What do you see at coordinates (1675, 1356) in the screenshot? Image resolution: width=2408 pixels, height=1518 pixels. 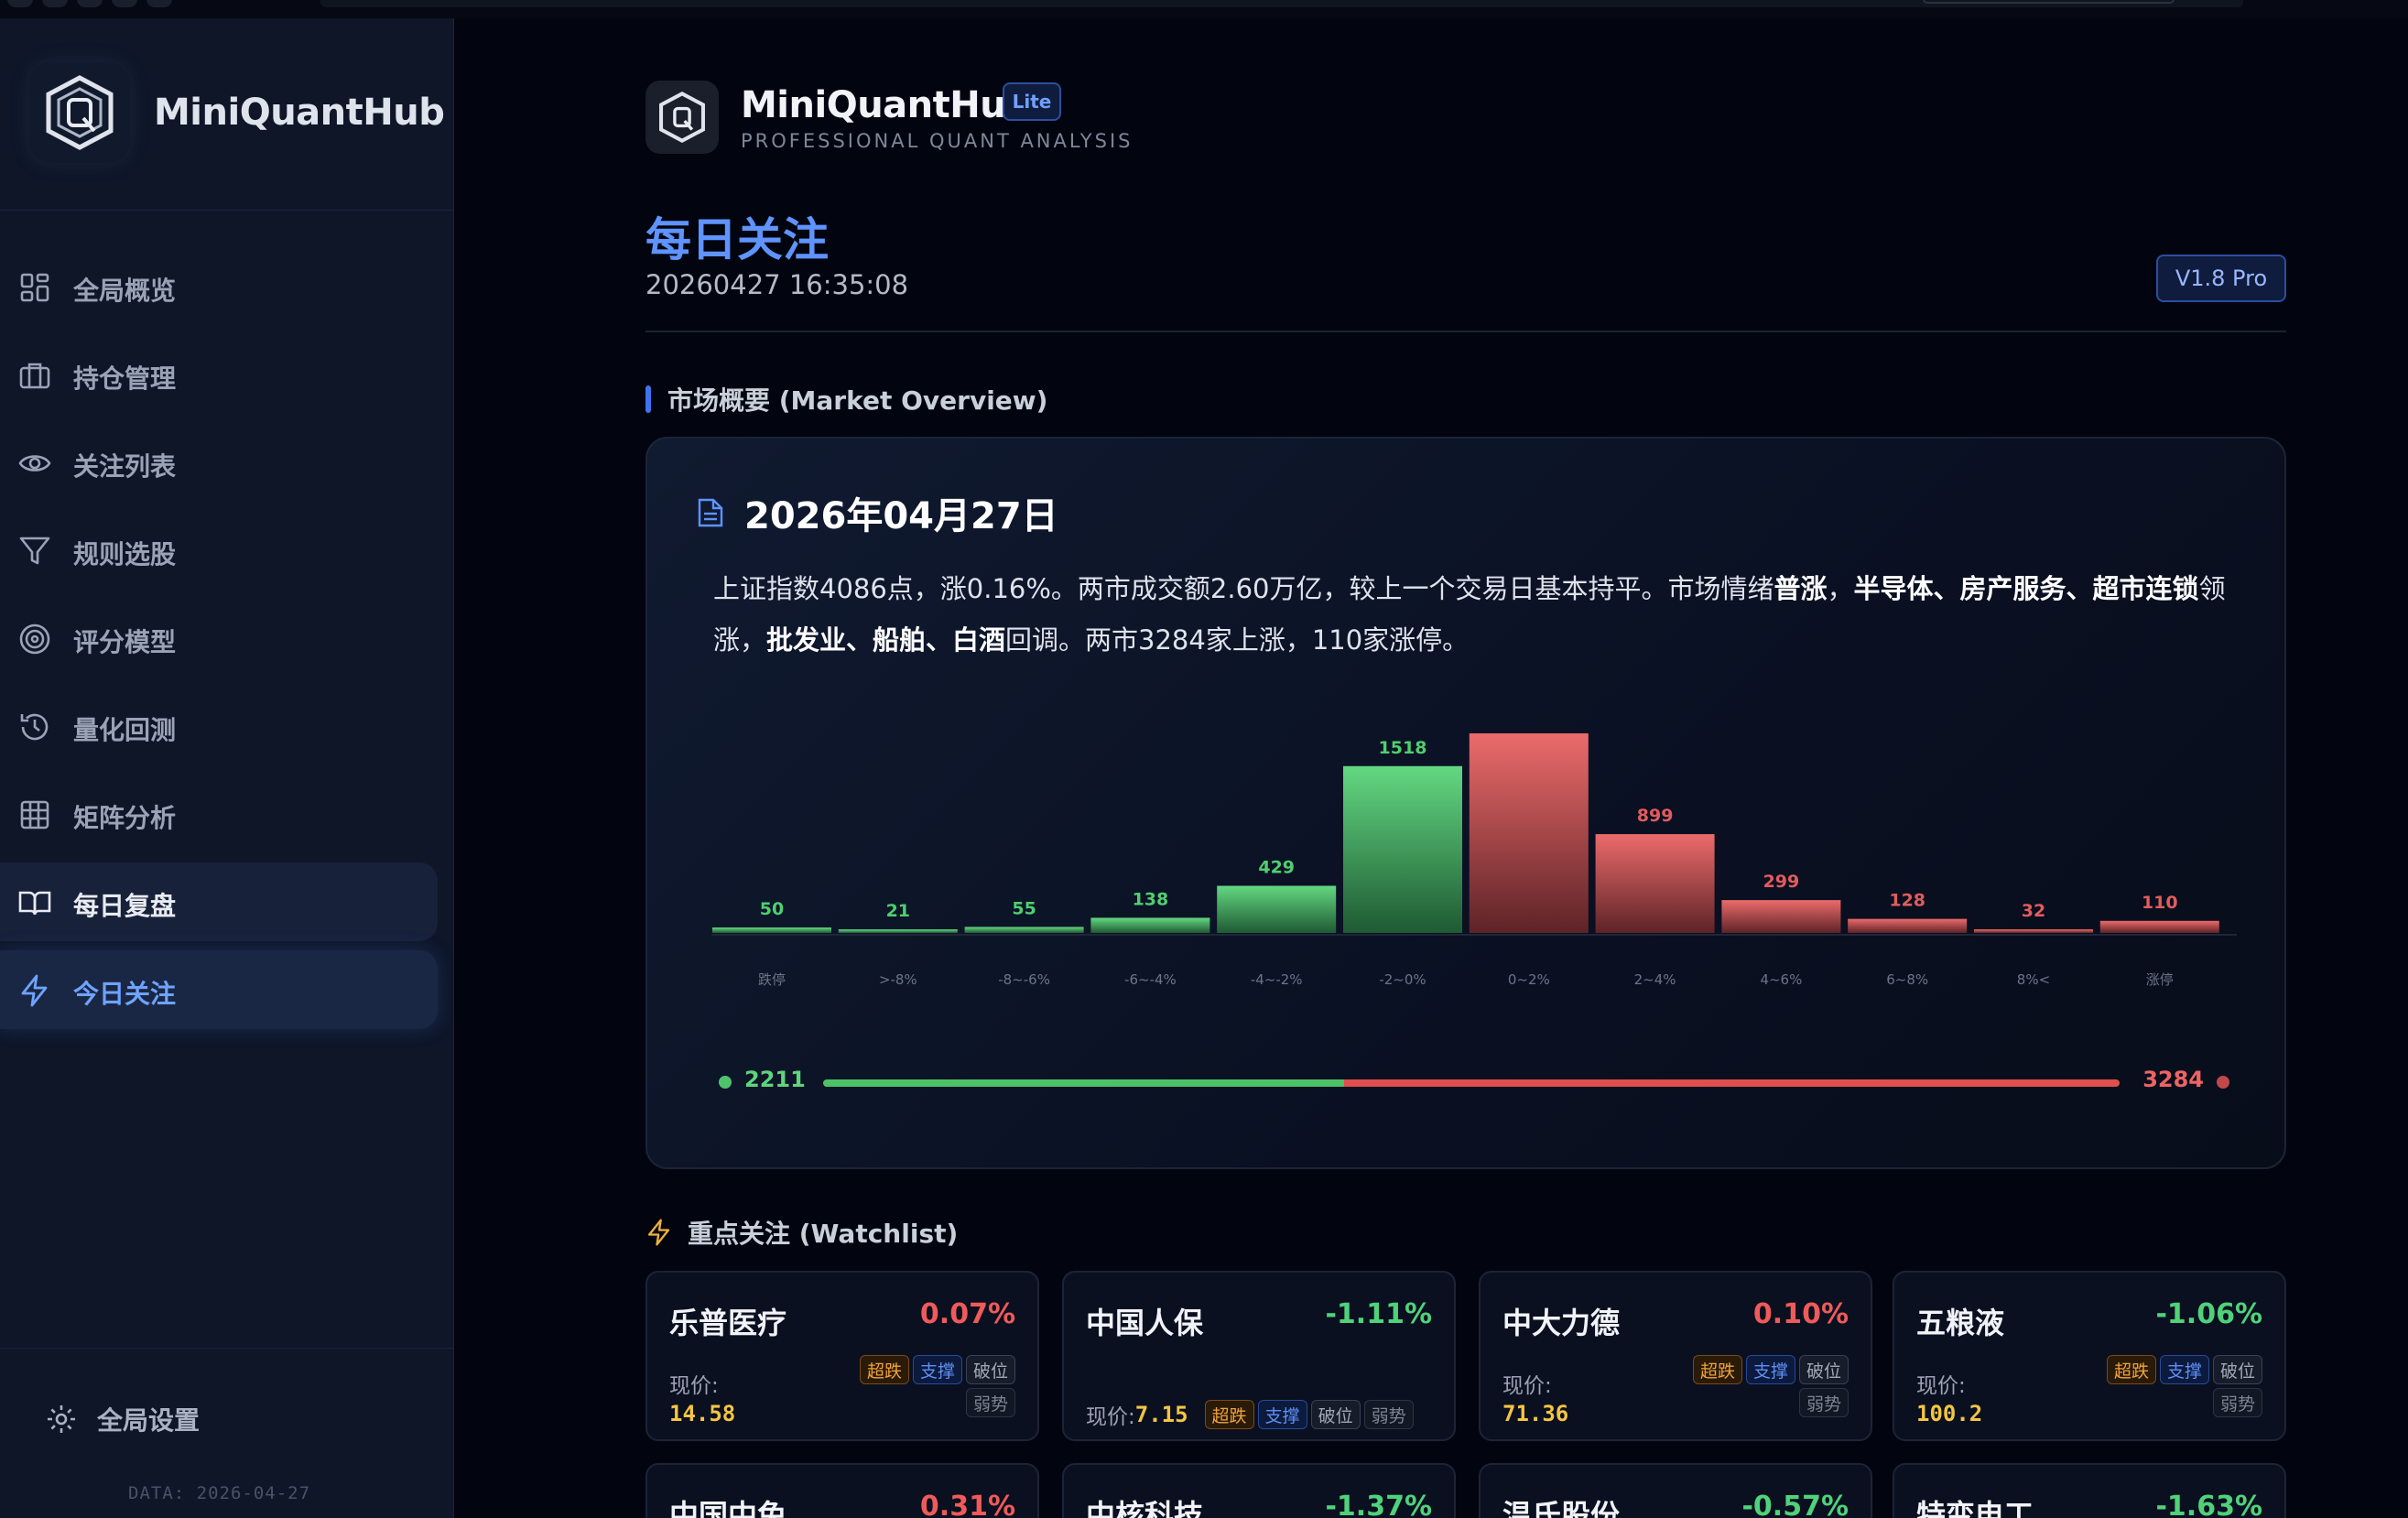 I see `watchlist-card: 中大力德 0.10% 现价: 71.36 超跌 支撑 破位 弱势` at bounding box center [1675, 1356].